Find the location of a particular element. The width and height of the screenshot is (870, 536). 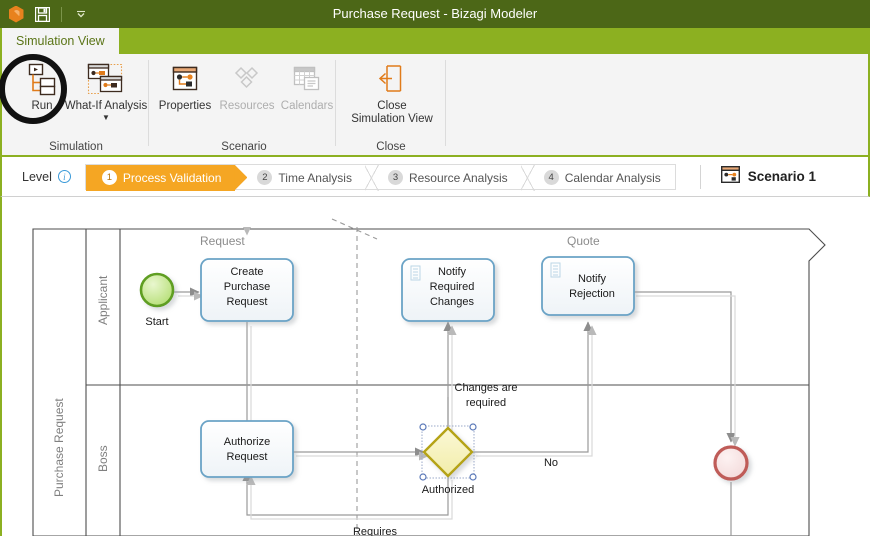

lane-label-boss: Boss is located at coordinates (103, 458).